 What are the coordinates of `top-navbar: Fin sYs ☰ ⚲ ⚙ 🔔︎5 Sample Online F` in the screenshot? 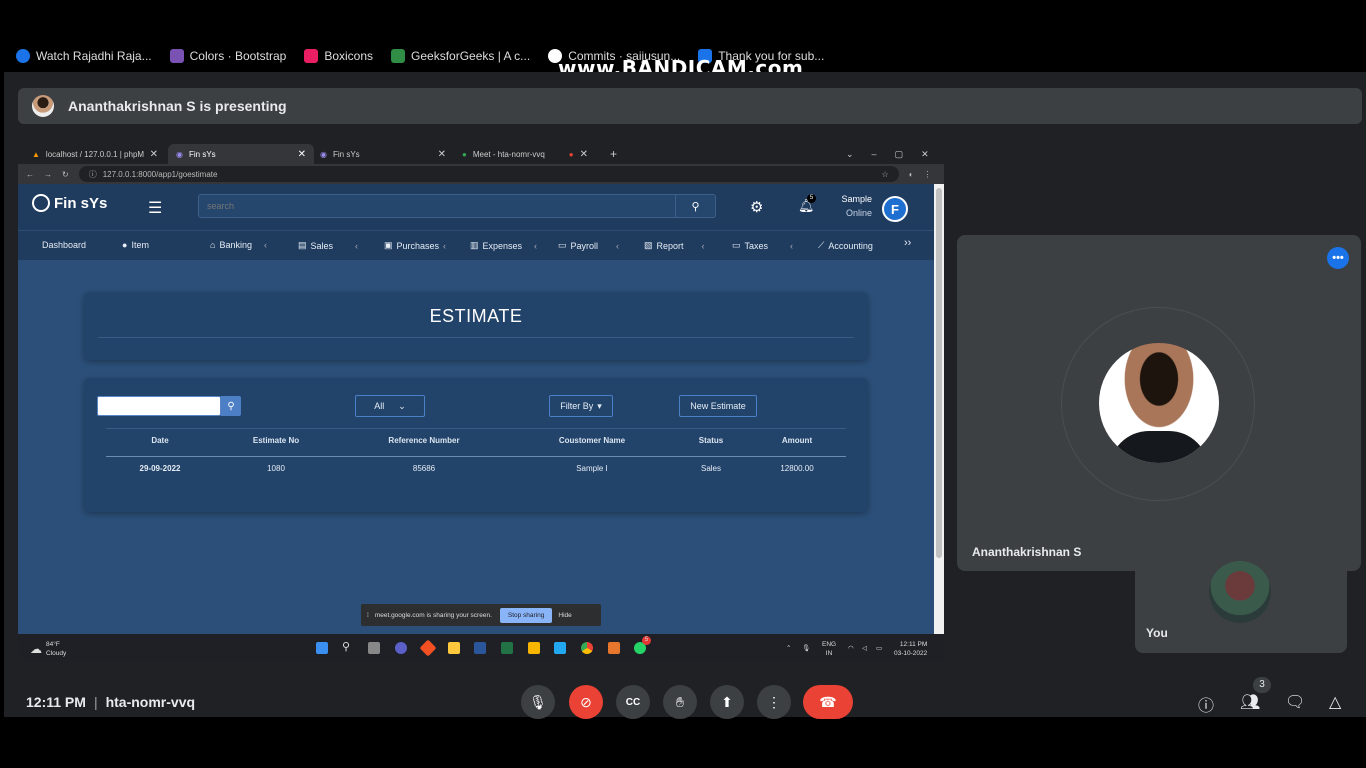 It's located at (476, 207).